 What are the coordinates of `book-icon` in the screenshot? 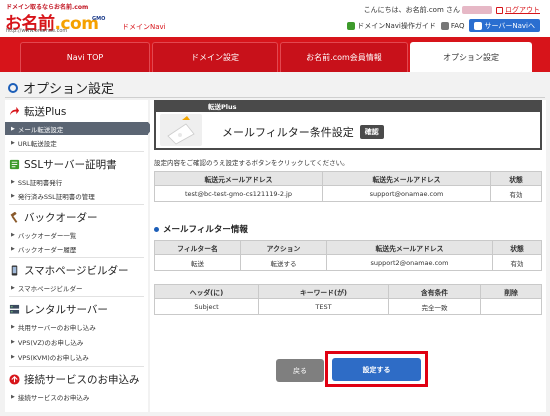 It's located at (351, 25).